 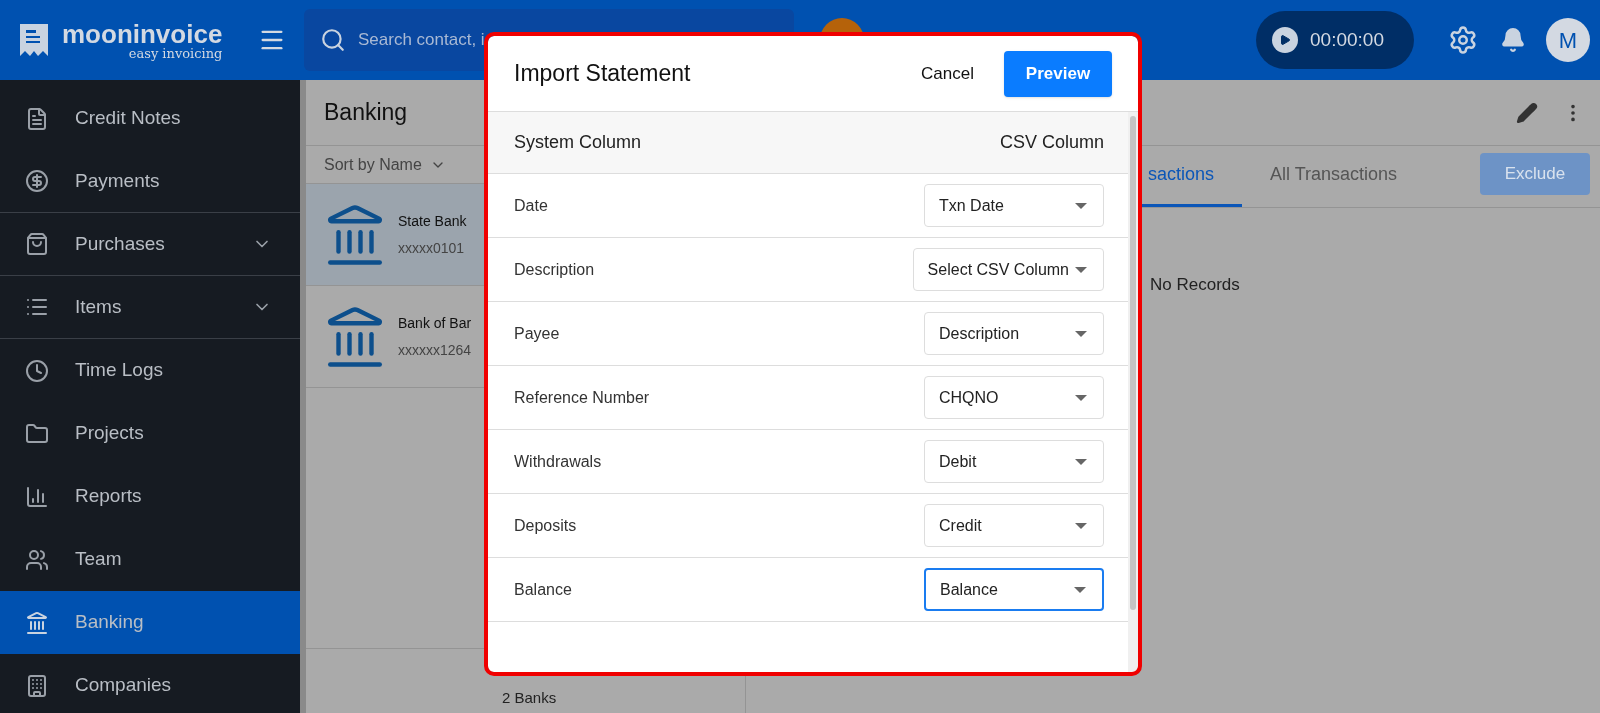 What do you see at coordinates (529, 697) in the screenshot?
I see `bank-count: 2 Banks` at bounding box center [529, 697].